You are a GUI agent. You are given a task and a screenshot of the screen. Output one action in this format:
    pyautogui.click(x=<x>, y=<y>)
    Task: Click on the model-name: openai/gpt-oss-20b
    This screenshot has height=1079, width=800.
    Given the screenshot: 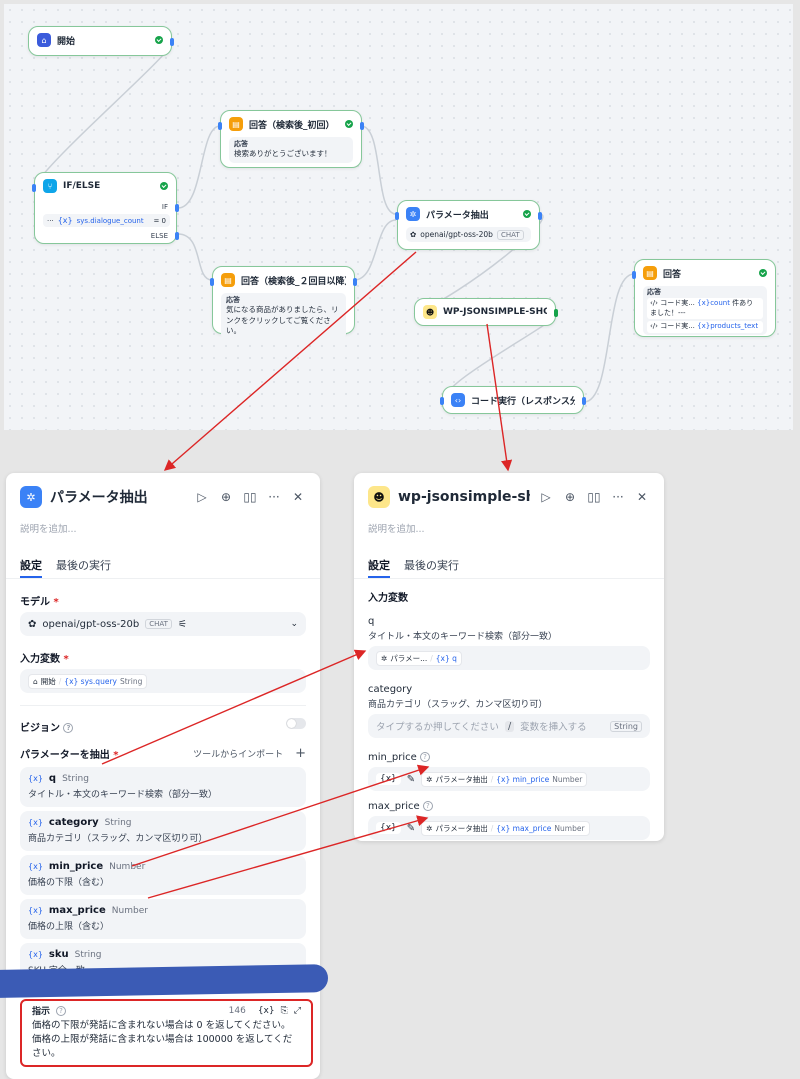 What is the action you would take?
    pyautogui.click(x=456, y=234)
    